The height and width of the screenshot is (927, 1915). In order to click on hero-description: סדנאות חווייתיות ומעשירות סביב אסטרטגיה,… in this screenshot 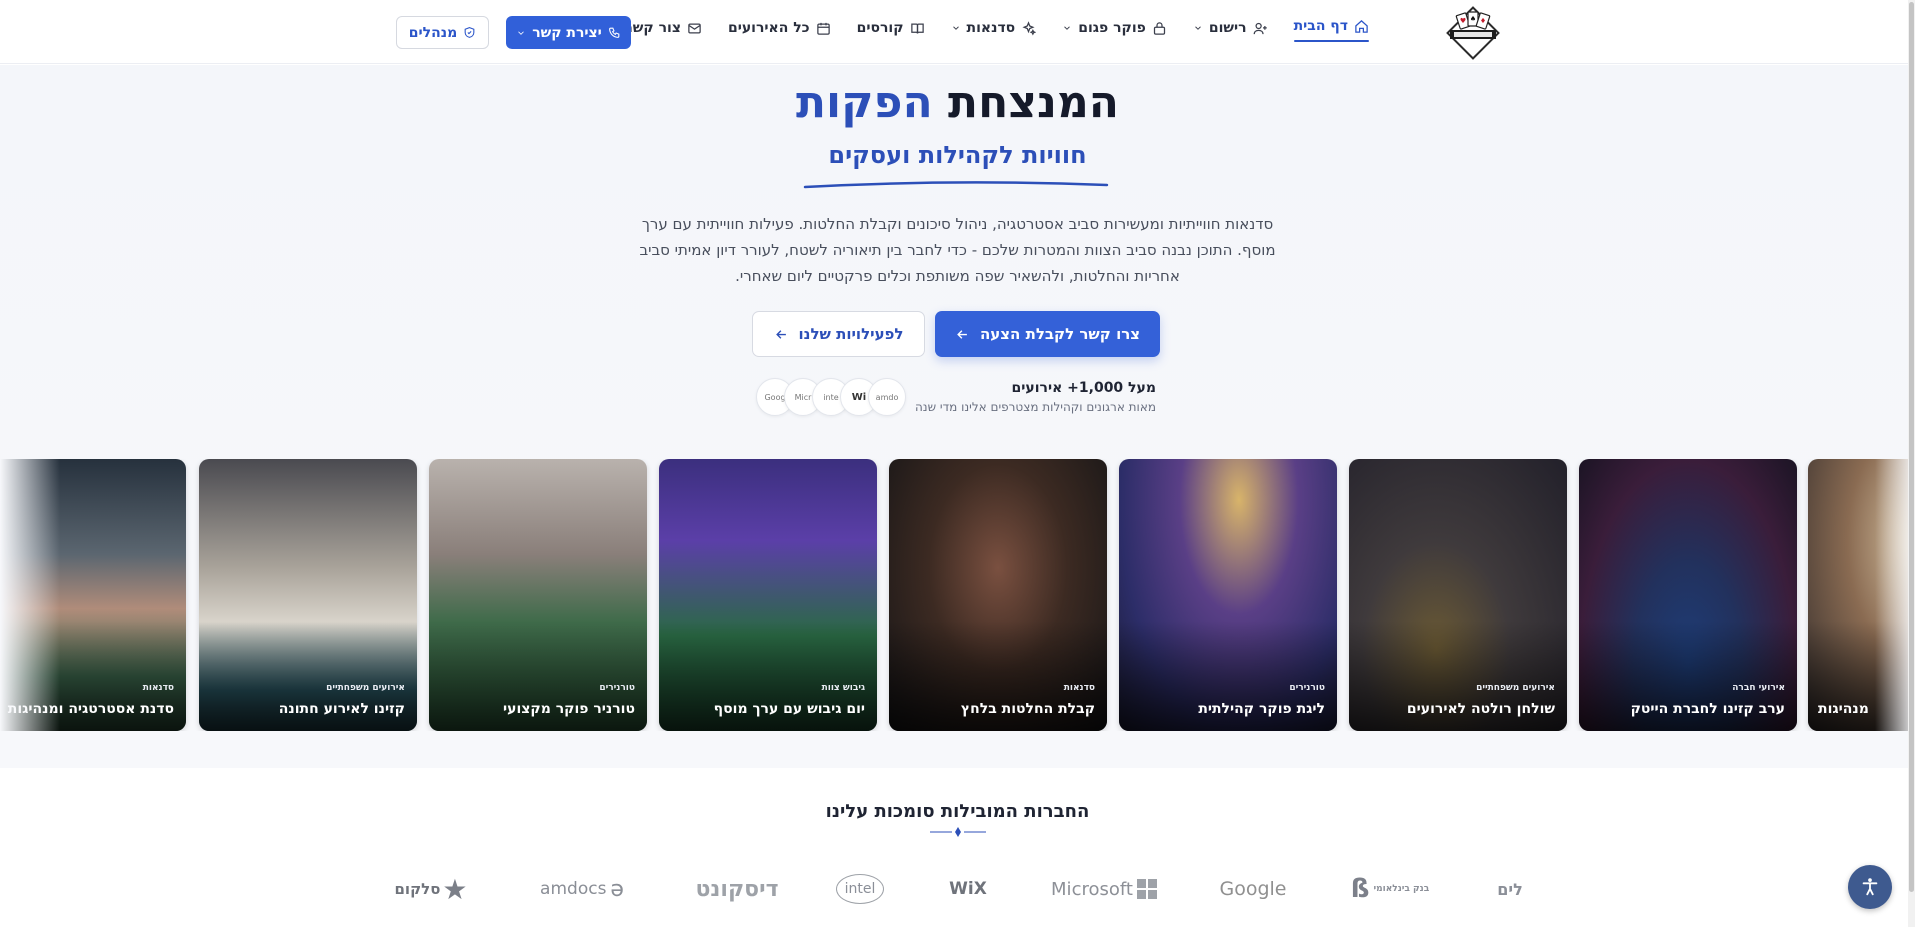, I will do `click(957, 250)`.